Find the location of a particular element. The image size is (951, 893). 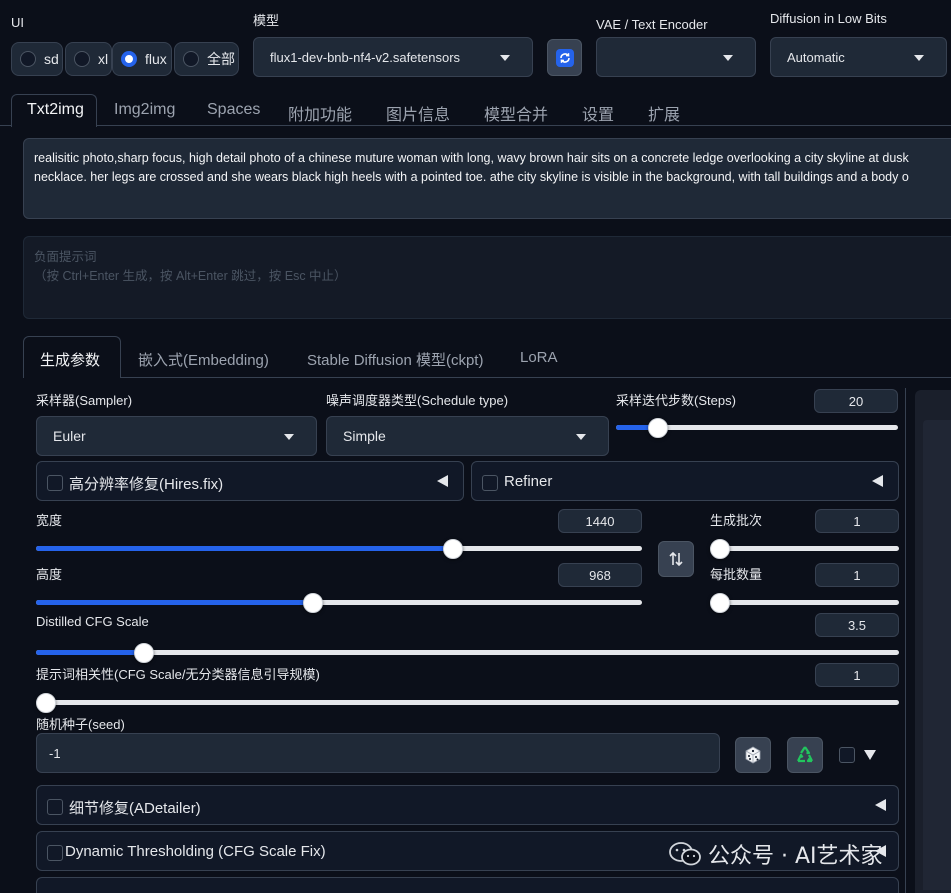

gallery-panel is located at coordinates (933, 641).